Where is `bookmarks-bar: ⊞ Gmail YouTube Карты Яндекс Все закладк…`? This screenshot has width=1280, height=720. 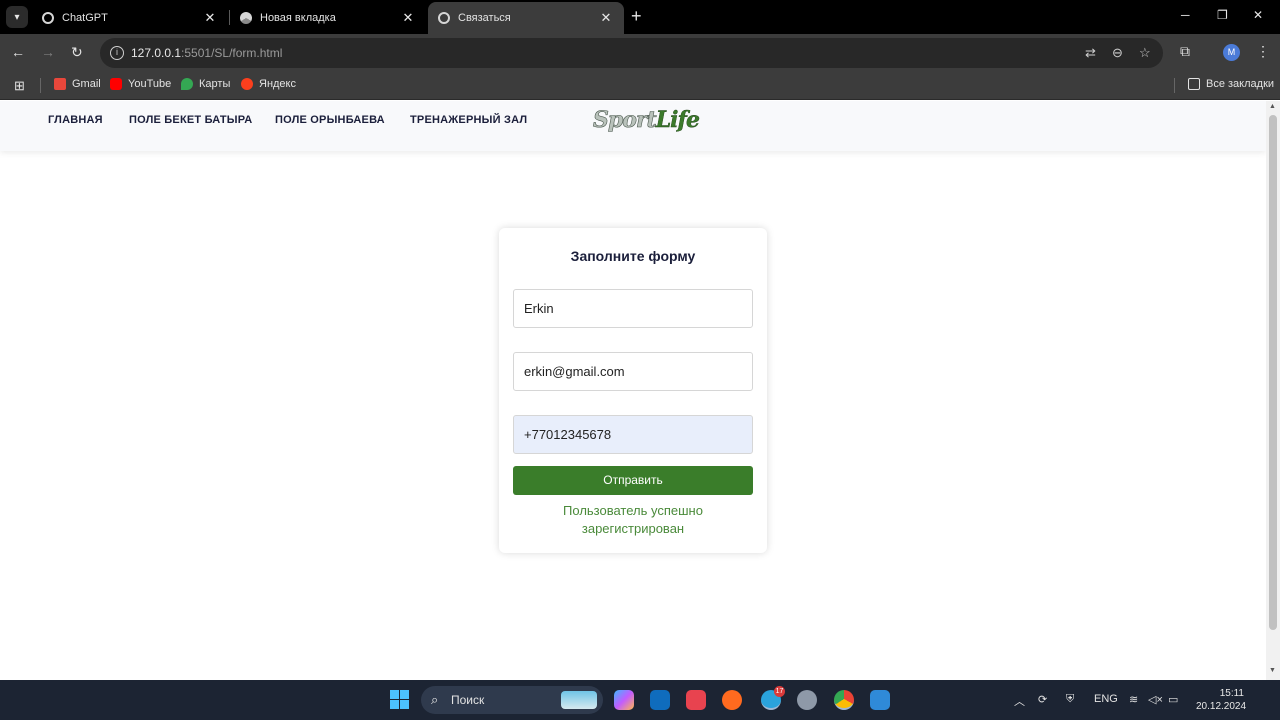 bookmarks-bar: ⊞ Gmail YouTube Карты Яндекс Все закладк… is located at coordinates (640, 86).